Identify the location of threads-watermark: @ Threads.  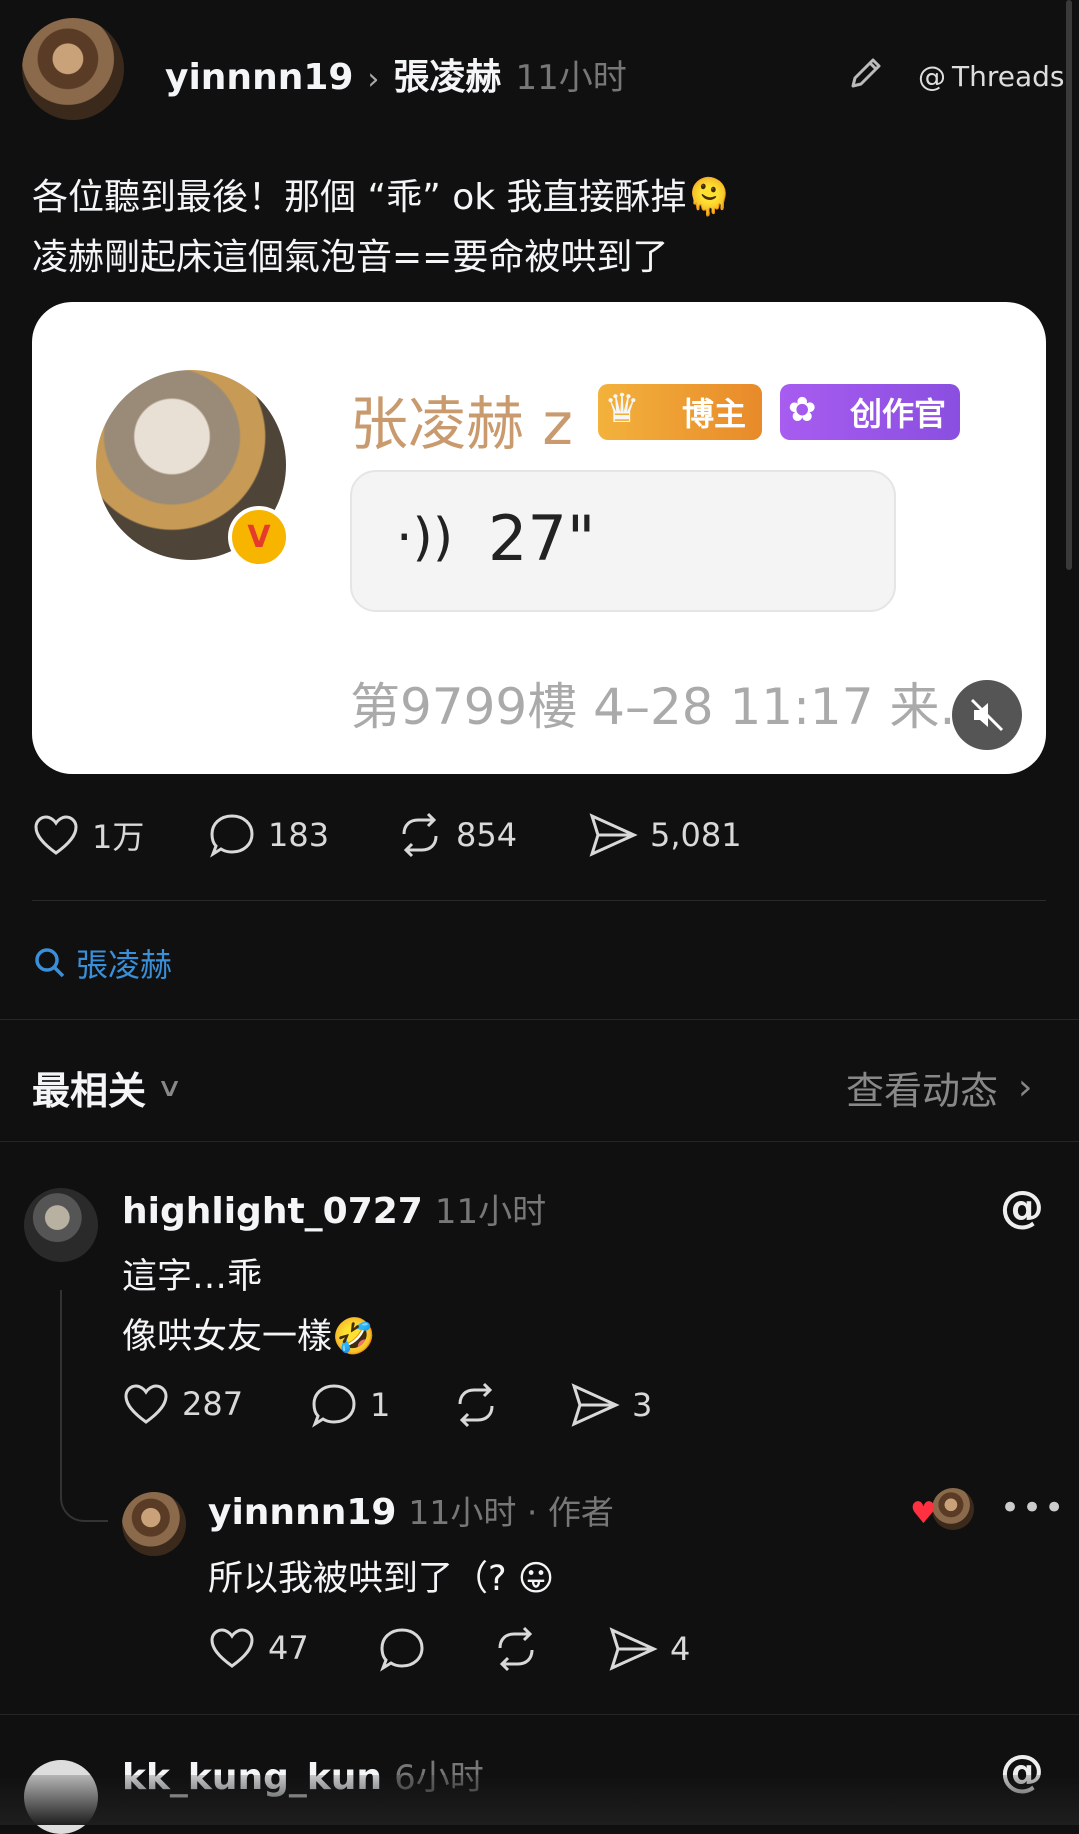
(991, 76).